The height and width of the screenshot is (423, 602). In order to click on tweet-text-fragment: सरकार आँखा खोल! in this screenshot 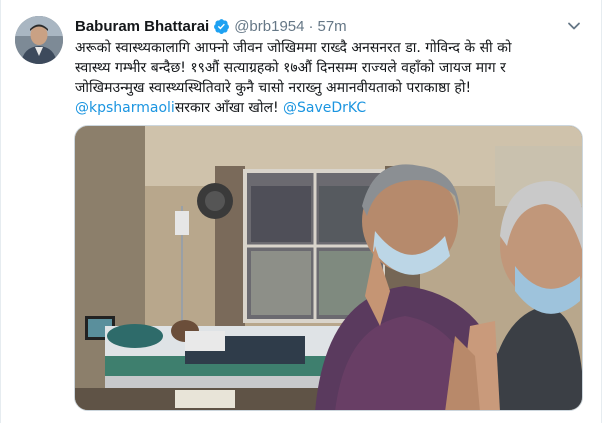, I will do `click(229, 108)`.